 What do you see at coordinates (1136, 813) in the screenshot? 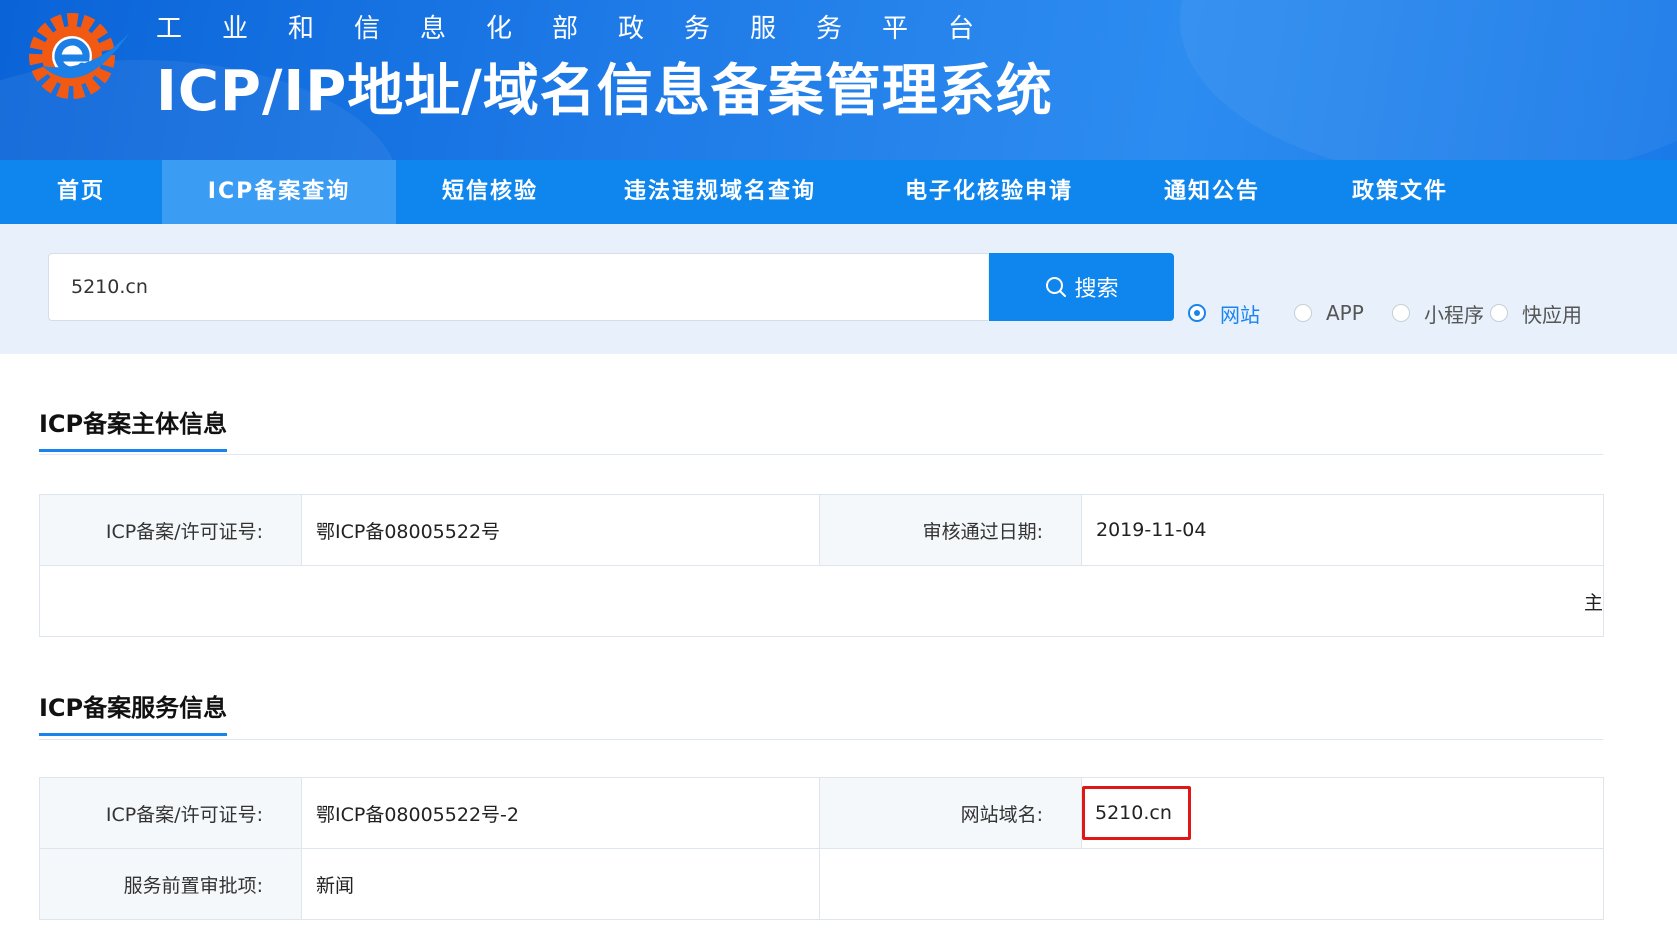
I see `website-domain-value: 5210.cn` at bounding box center [1136, 813].